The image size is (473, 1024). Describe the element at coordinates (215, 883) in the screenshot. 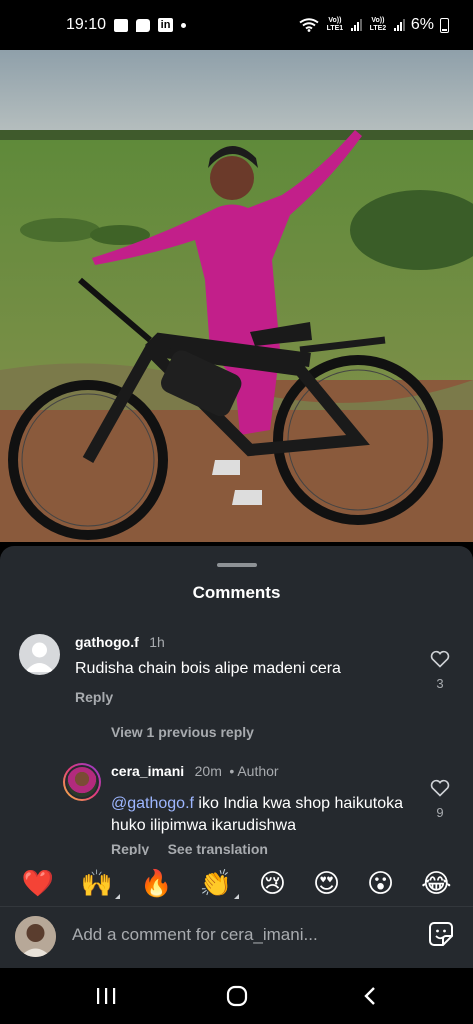

I see `emoji-clap: 👏` at that location.